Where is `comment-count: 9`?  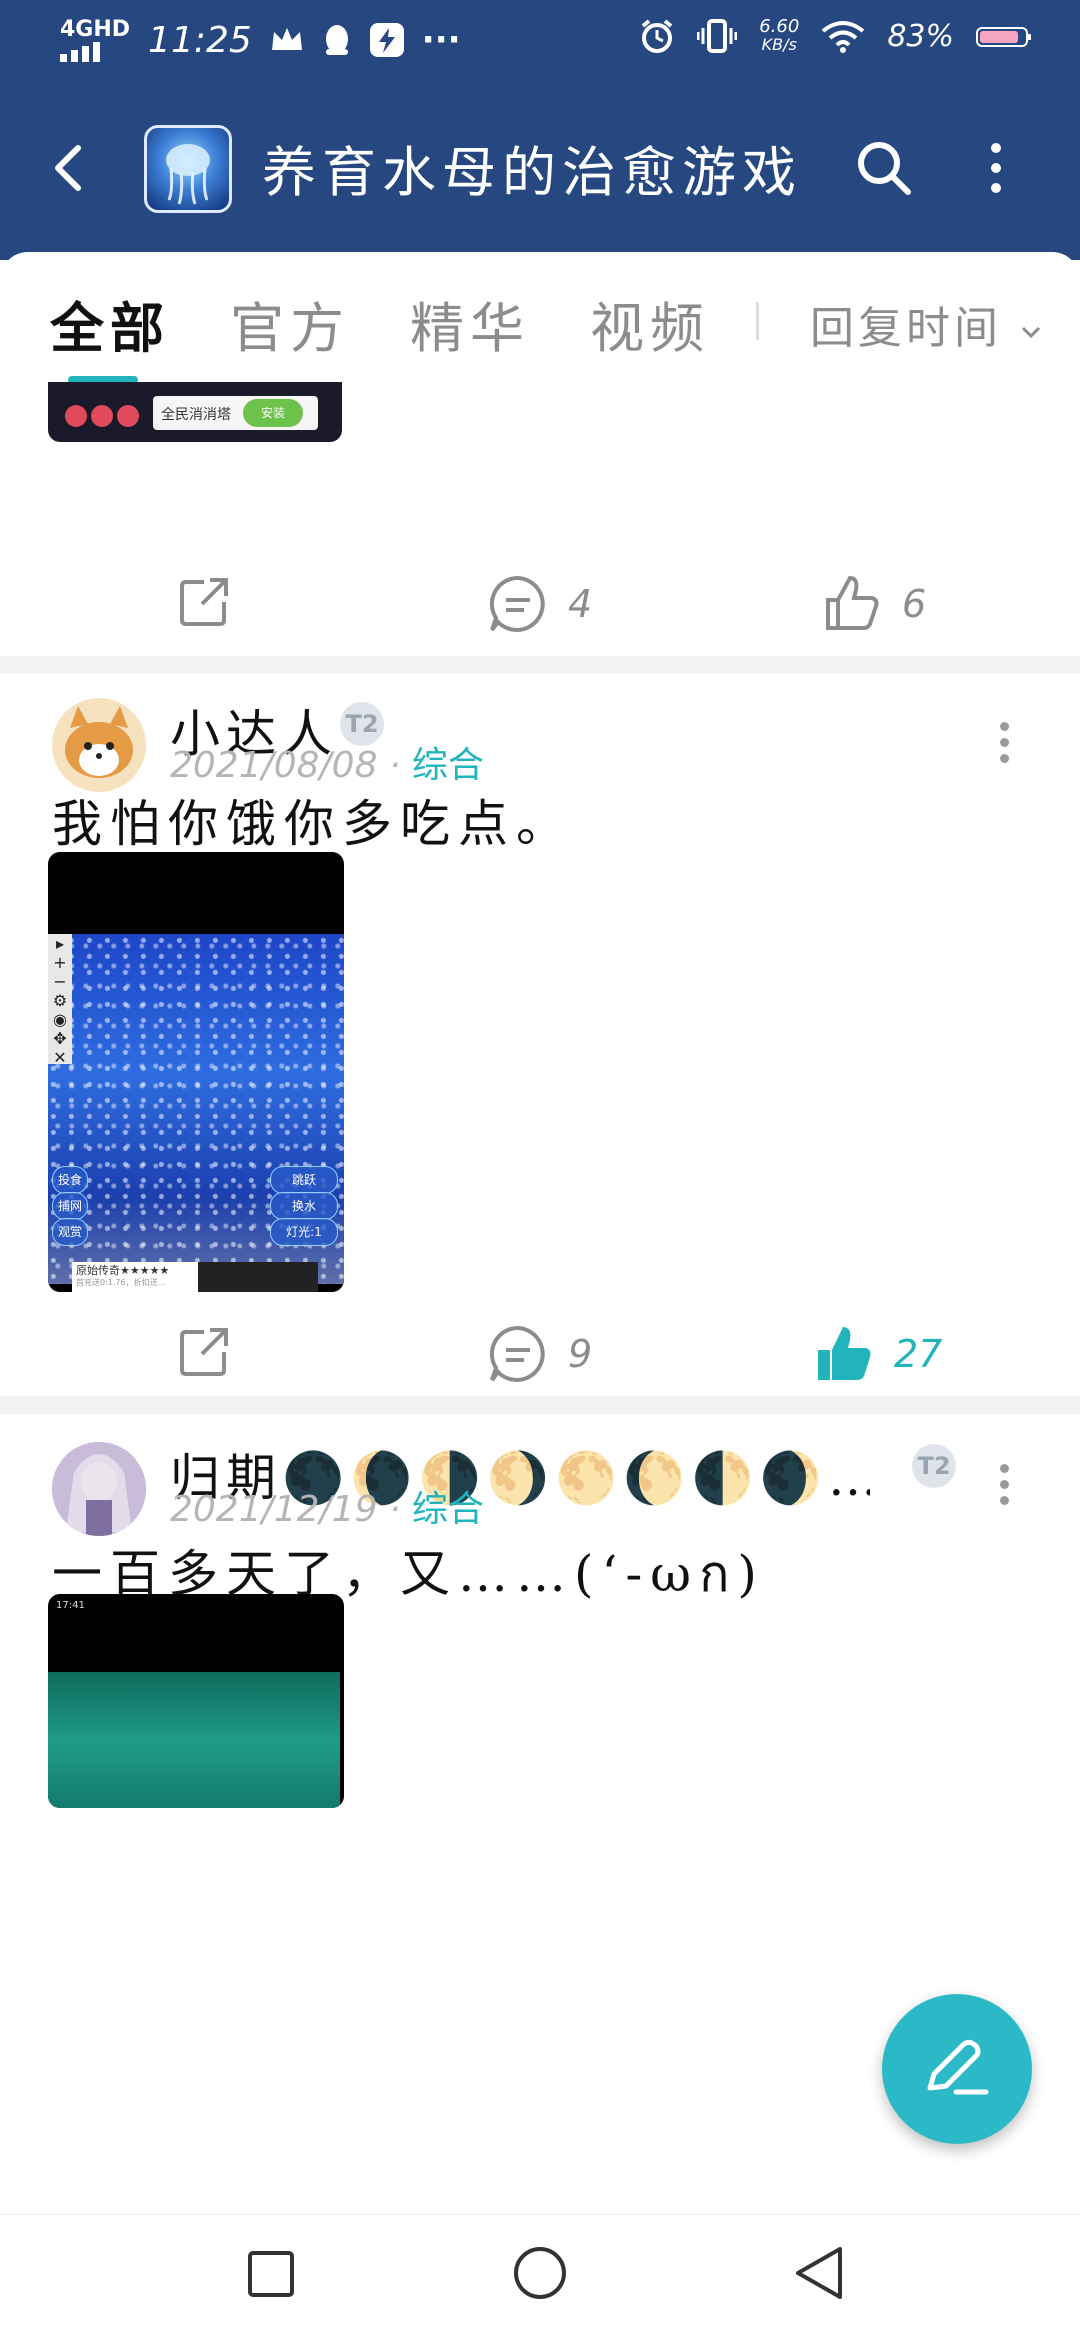
comment-count: 9 is located at coordinates (580, 1354).